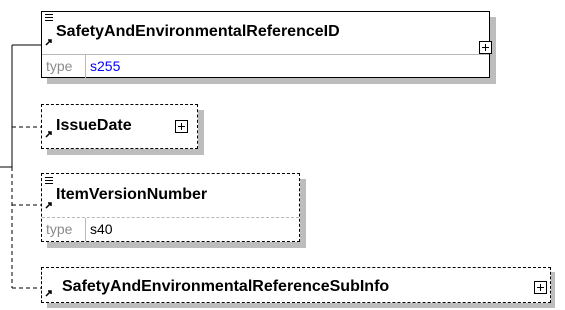 The height and width of the screenshot is (310, 565). I want to click on element-name: SafetyAndEnvironmentalReferenceSubInfo, so click(226, 286).